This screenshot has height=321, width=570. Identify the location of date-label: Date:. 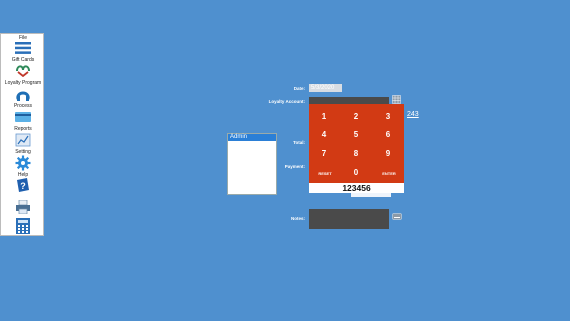
(299, 88).